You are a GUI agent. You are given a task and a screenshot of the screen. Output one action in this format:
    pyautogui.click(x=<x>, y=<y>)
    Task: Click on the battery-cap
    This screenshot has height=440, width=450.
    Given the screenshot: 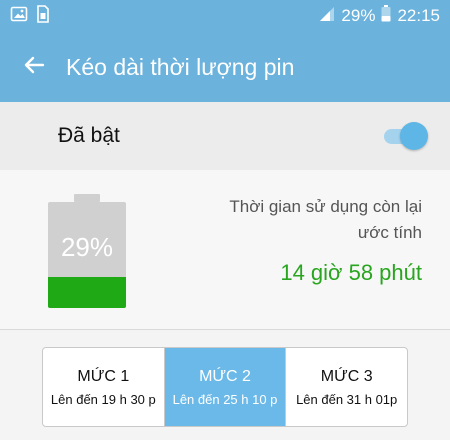 What is the action you would take?
    pyautogui.click(x=87, y=198)
    